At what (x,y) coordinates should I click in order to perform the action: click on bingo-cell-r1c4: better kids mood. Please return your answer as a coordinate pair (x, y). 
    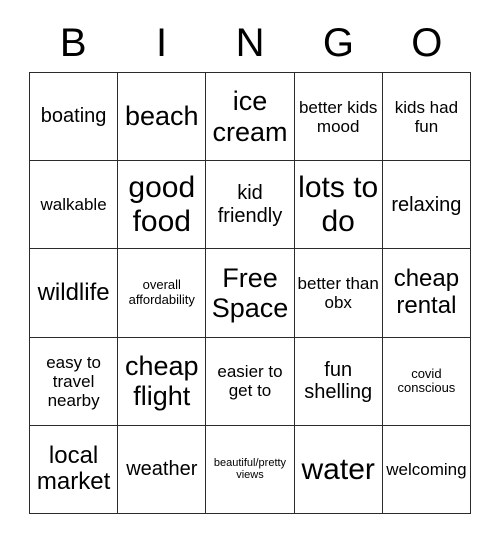
    Looking at the image, I should click on (338, 117).